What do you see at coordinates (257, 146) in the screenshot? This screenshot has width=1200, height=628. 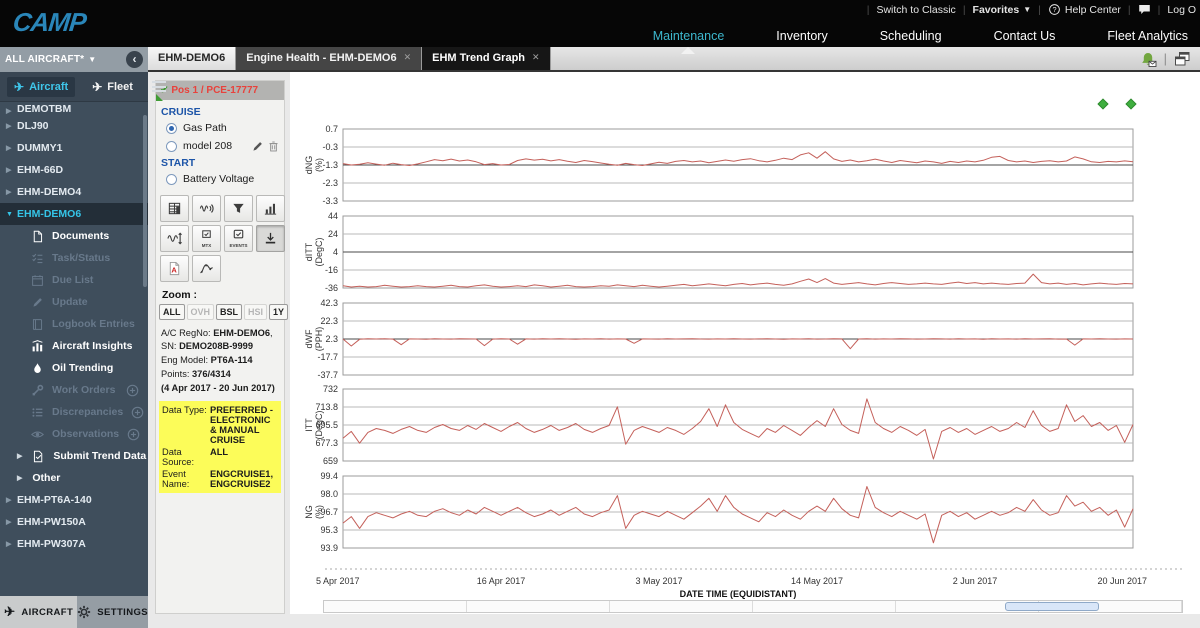 I see `edit-pencil-icon` at bounding box center [257, 146].